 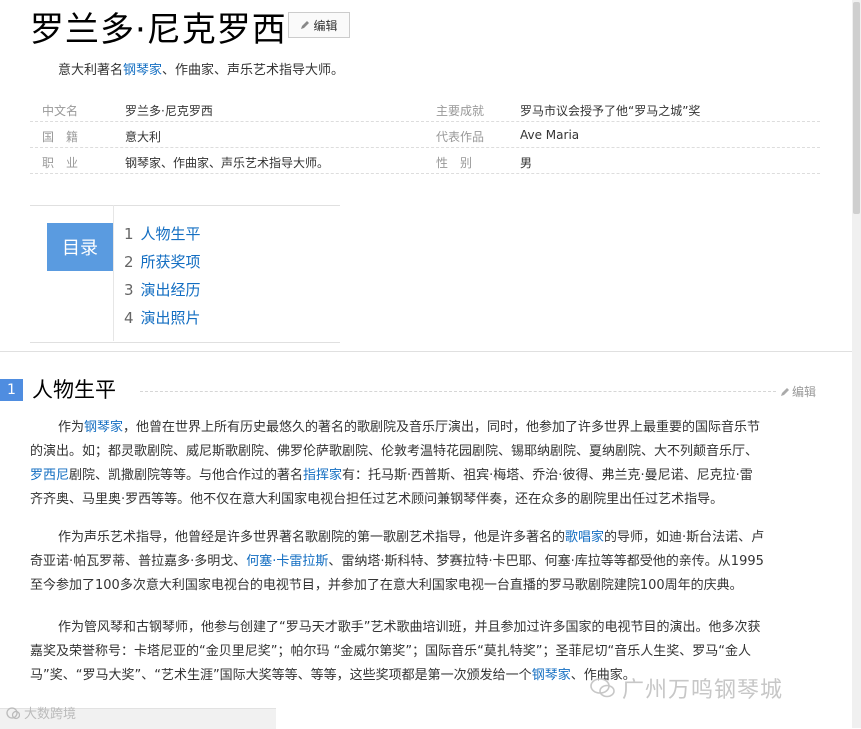 What do you see at coordinates (103, 427) in the screenshot?
I see `link-pianist: 钢琴家` at bounding box center [103, 427].